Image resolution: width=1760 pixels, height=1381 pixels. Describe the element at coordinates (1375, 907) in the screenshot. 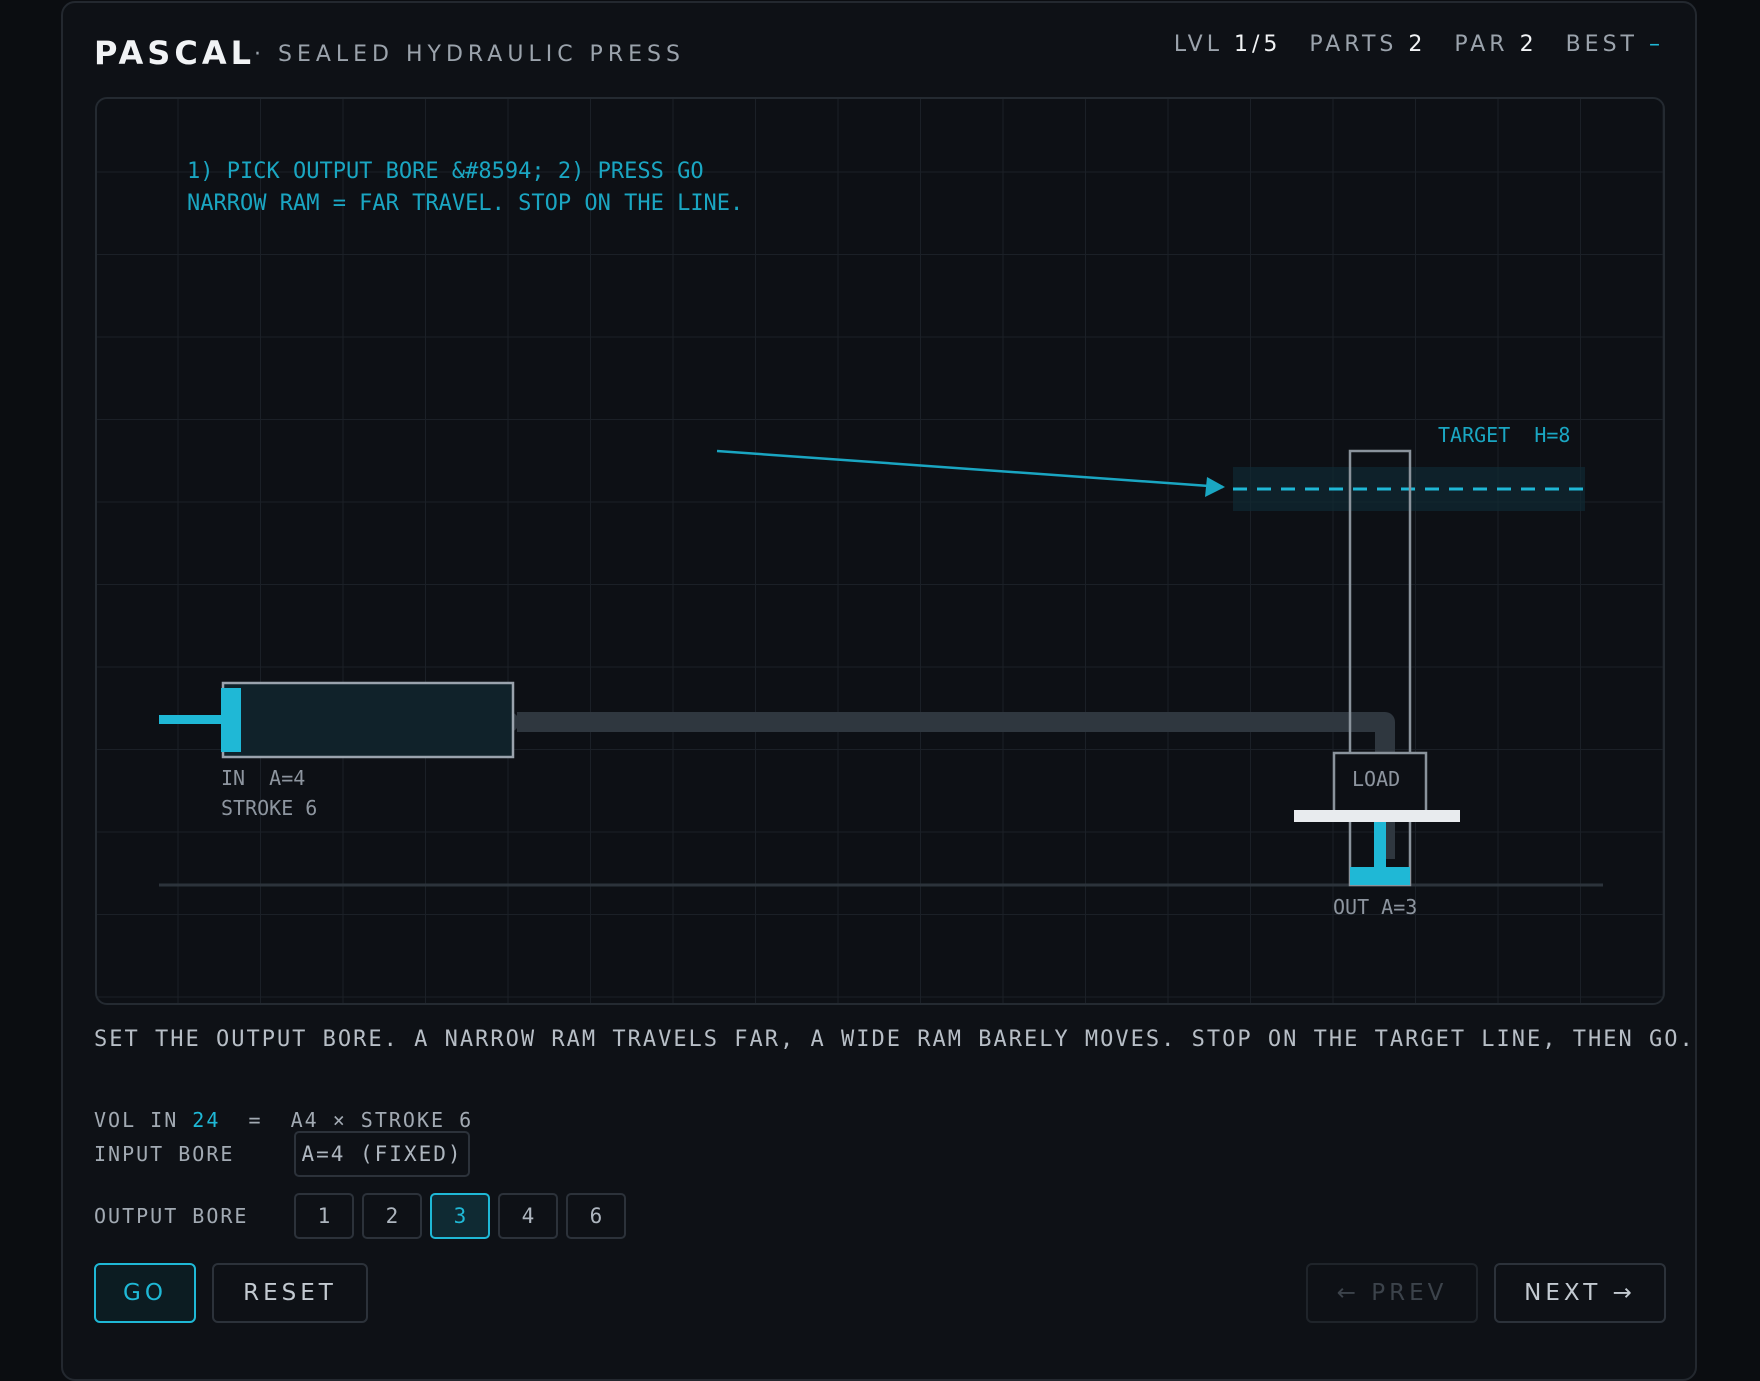

I see `output-label: OUT A=3` at that location.